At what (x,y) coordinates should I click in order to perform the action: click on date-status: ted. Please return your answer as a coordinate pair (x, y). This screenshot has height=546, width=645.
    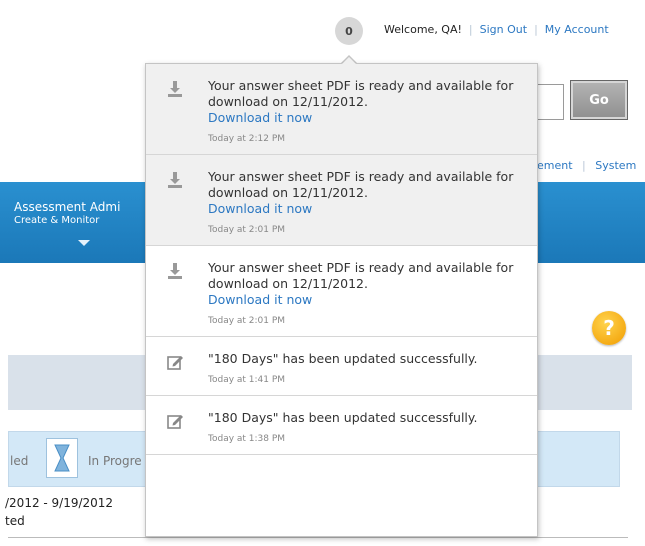
    Looking at the image, I should click on (15, 521).